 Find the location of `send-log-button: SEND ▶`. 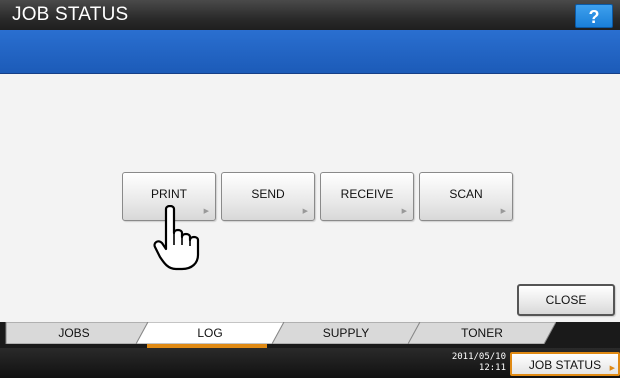

send-log-button: SEND ▶ is located at coordinates (268, 196).